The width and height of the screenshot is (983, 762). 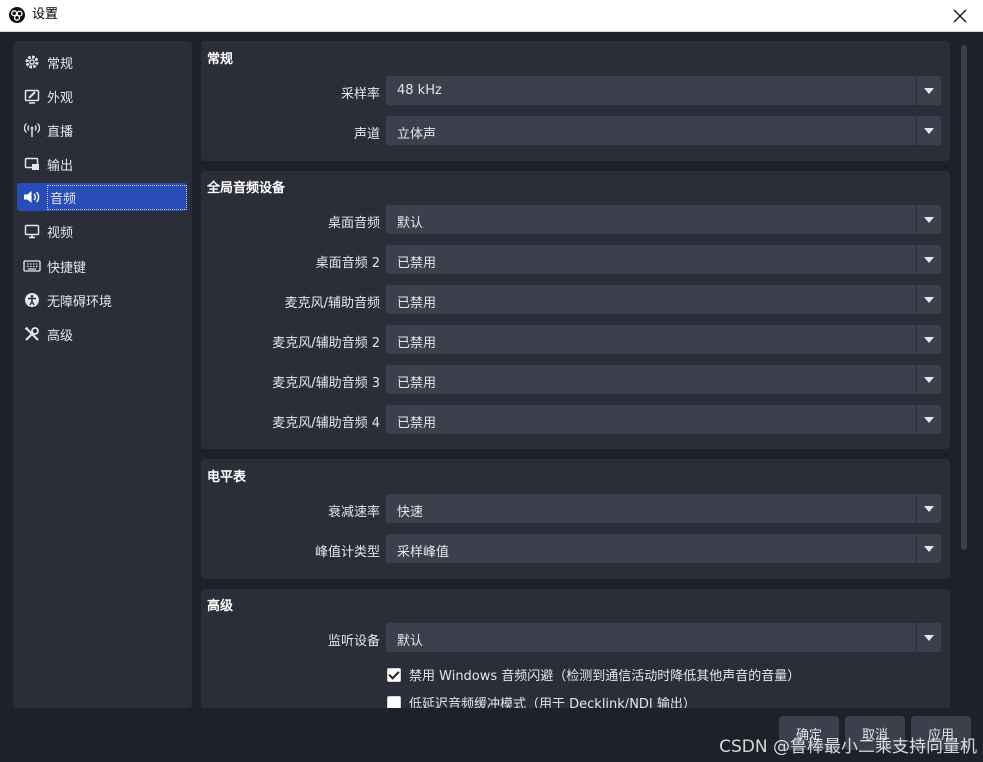 What do you see at coordinates (663, 508) in the screenshot?
I see `decay-rate-select: 快速` at bounding box center [663, 508].